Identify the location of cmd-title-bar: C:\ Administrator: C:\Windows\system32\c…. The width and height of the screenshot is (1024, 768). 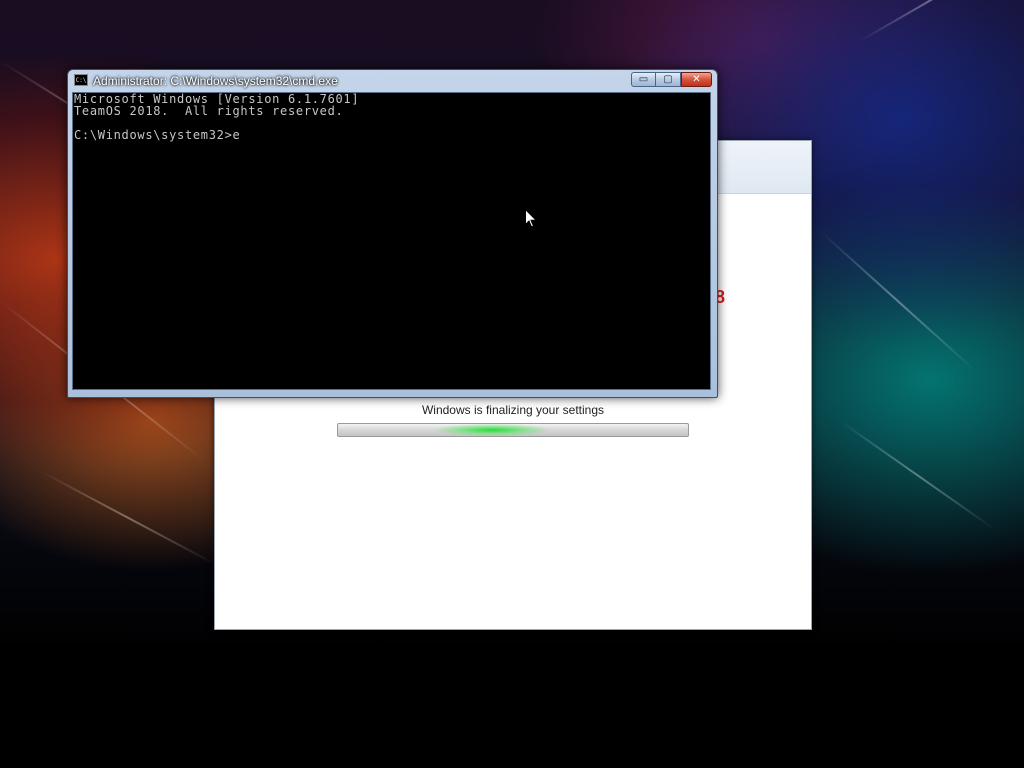
(392, 80).